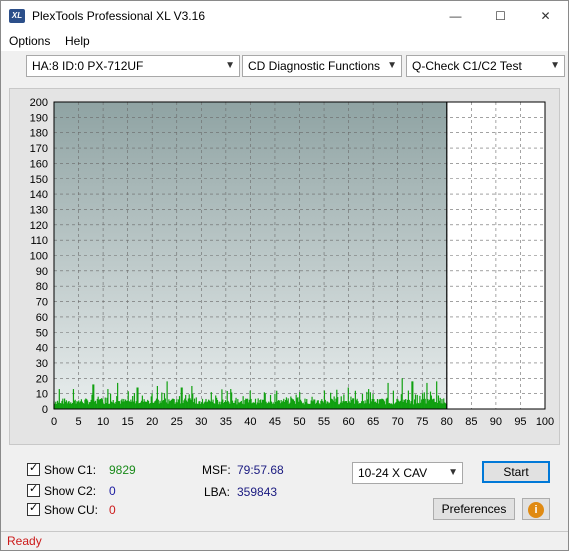 The image size is (569, 551). Describe the element at coordinates (118, 16) in the screenshot. I see `window-title: PlexTools Professional XL V3.16` at that location.